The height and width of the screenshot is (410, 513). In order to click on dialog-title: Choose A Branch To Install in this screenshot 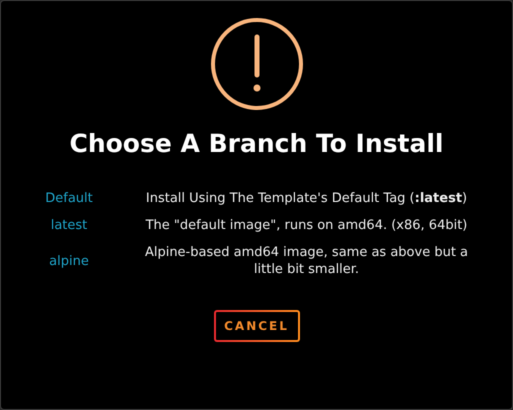, I will do `click(256, 143)`.